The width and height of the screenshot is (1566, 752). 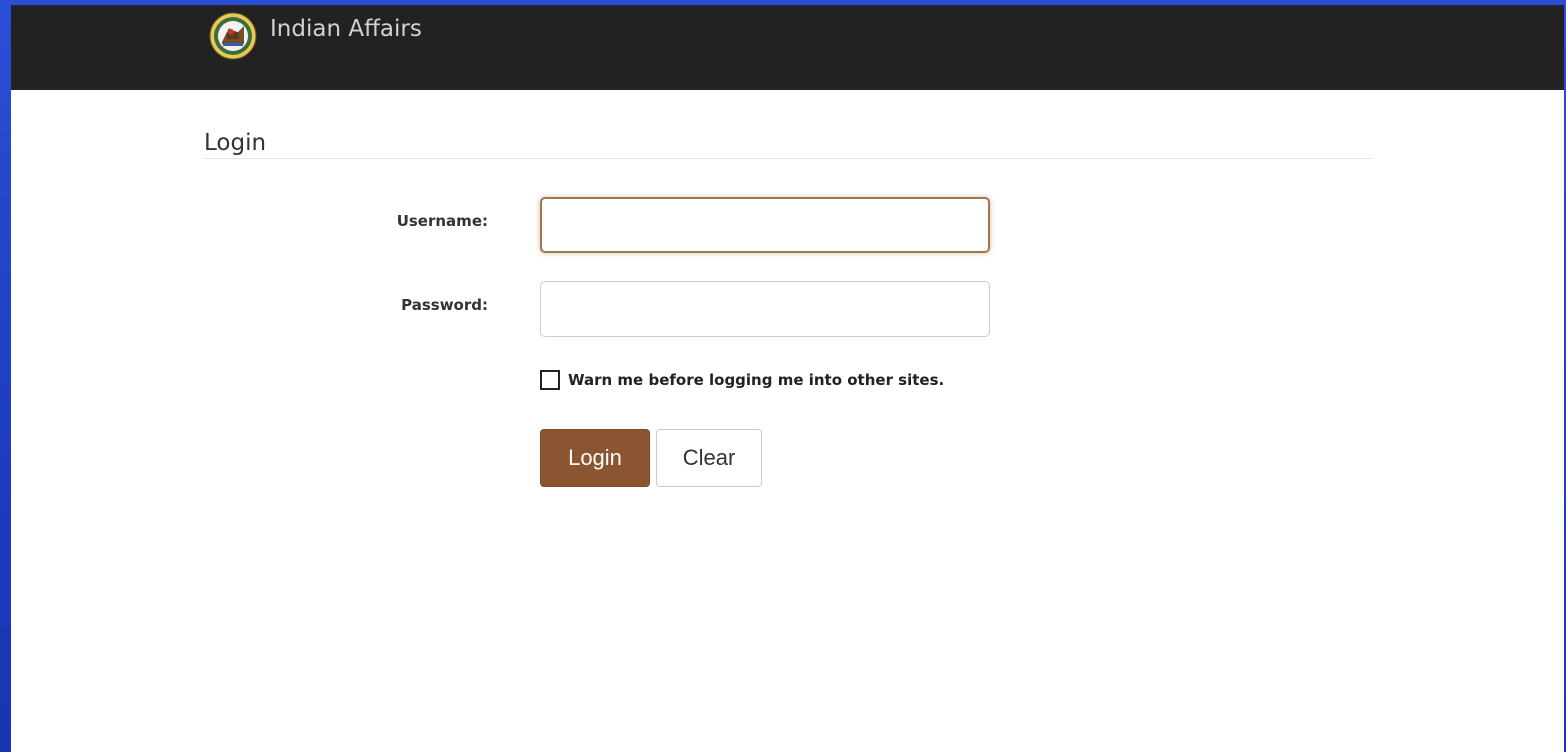 What do you see at coordinates (235, 143) in the screenshot?
I see `page-title: Login` at bounding box center [235, 143].